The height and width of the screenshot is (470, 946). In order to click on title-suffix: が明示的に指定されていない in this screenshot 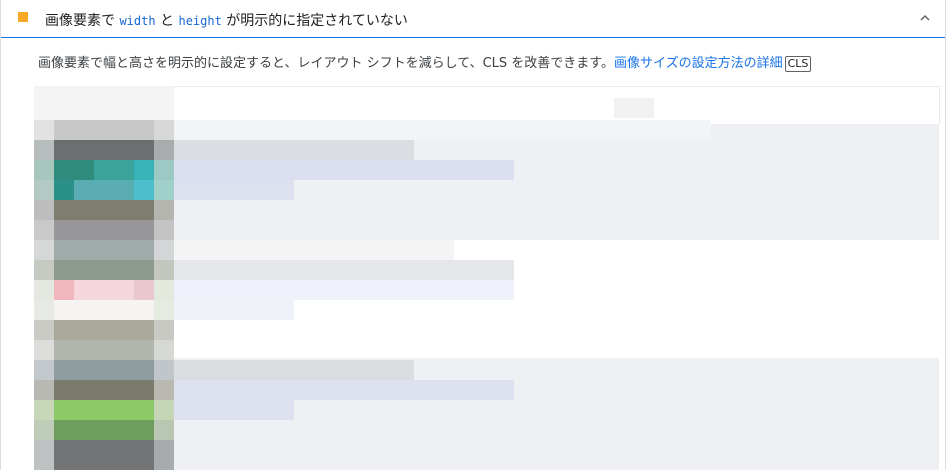, I will do `click(314, 21)`.